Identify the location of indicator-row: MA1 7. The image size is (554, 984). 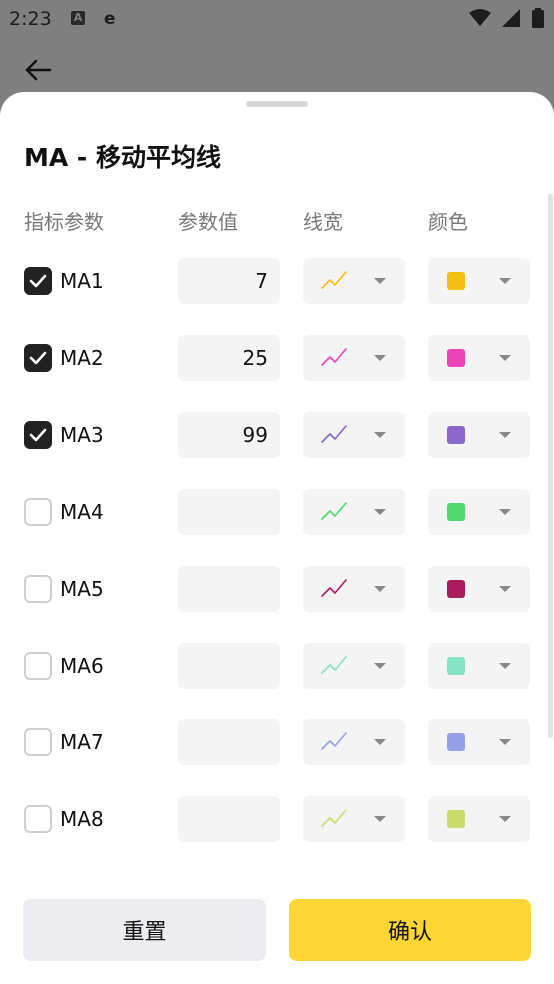
(277, 281).